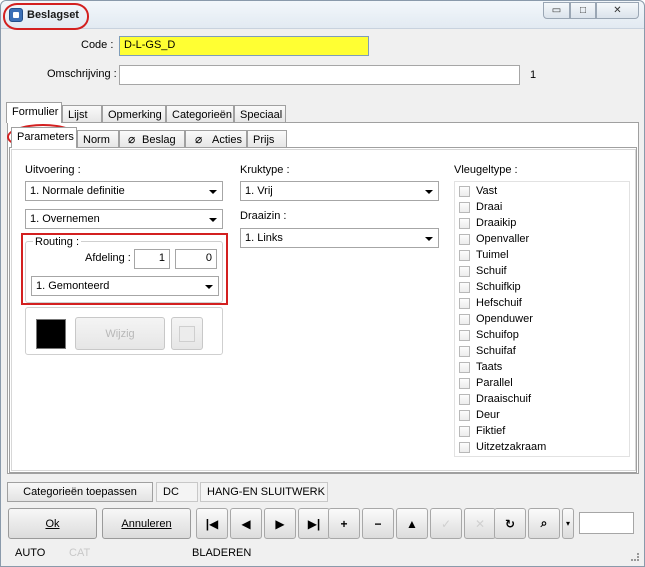  What do you see at coordinates (52, 523) in the screenshot?
I see `ok-button: Ok` at bounding box center [52, 523].